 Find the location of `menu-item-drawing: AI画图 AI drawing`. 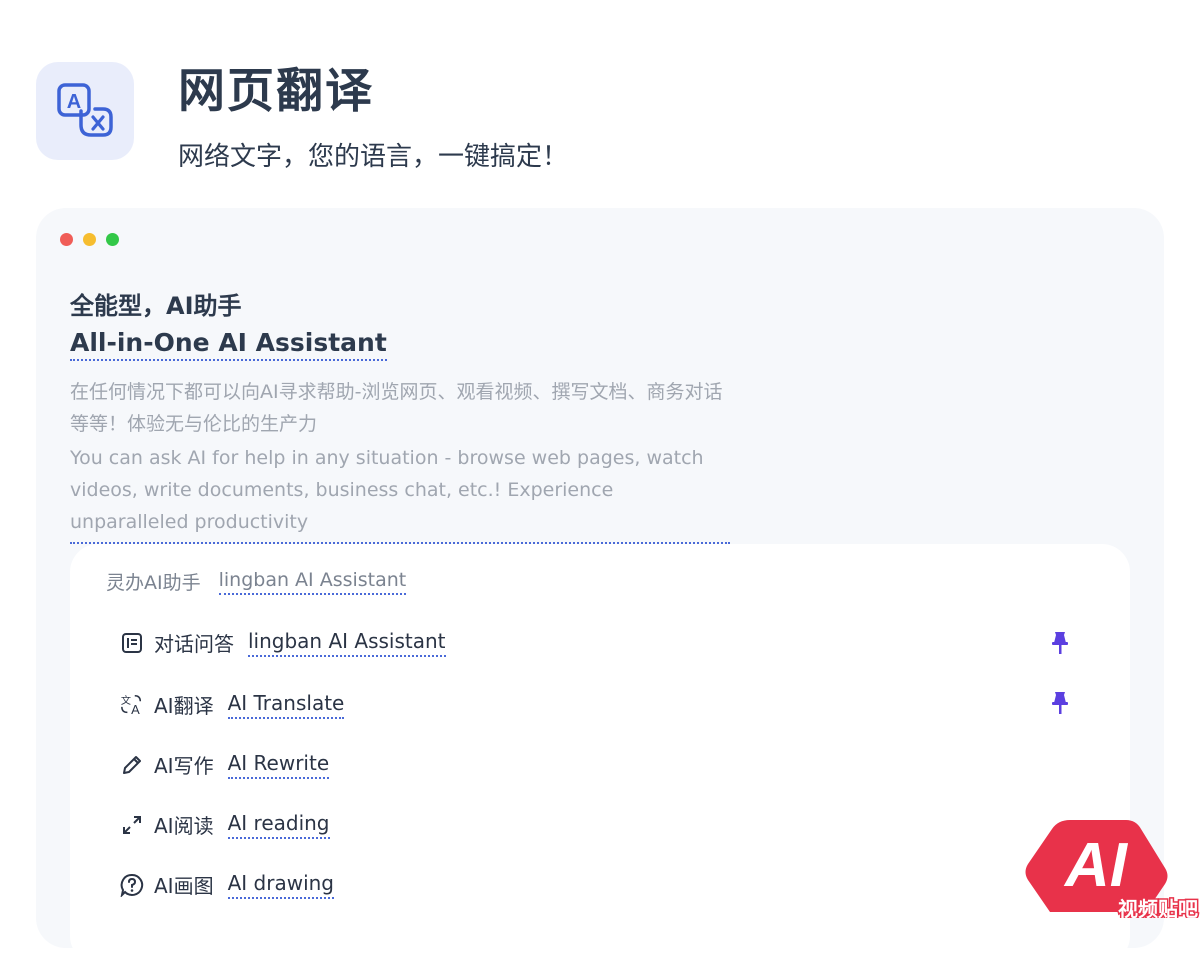

menu-item-drawing: AI画图 AI drawing is located at coordinates (227, 884).